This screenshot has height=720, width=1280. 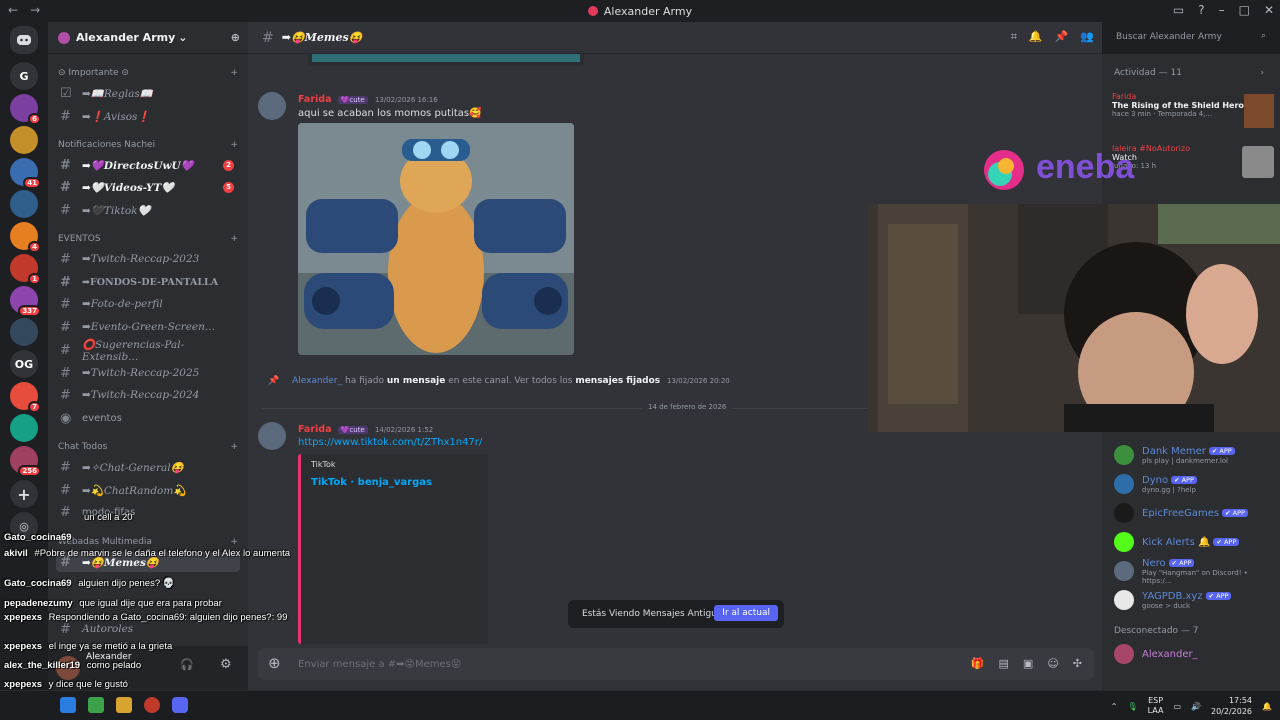 What do you see at coordinates (148, 187) in the screenshot?
I see `channel-videos: # ➡🤍Videos-YT🤍 5` at bounding box center [148, 187].